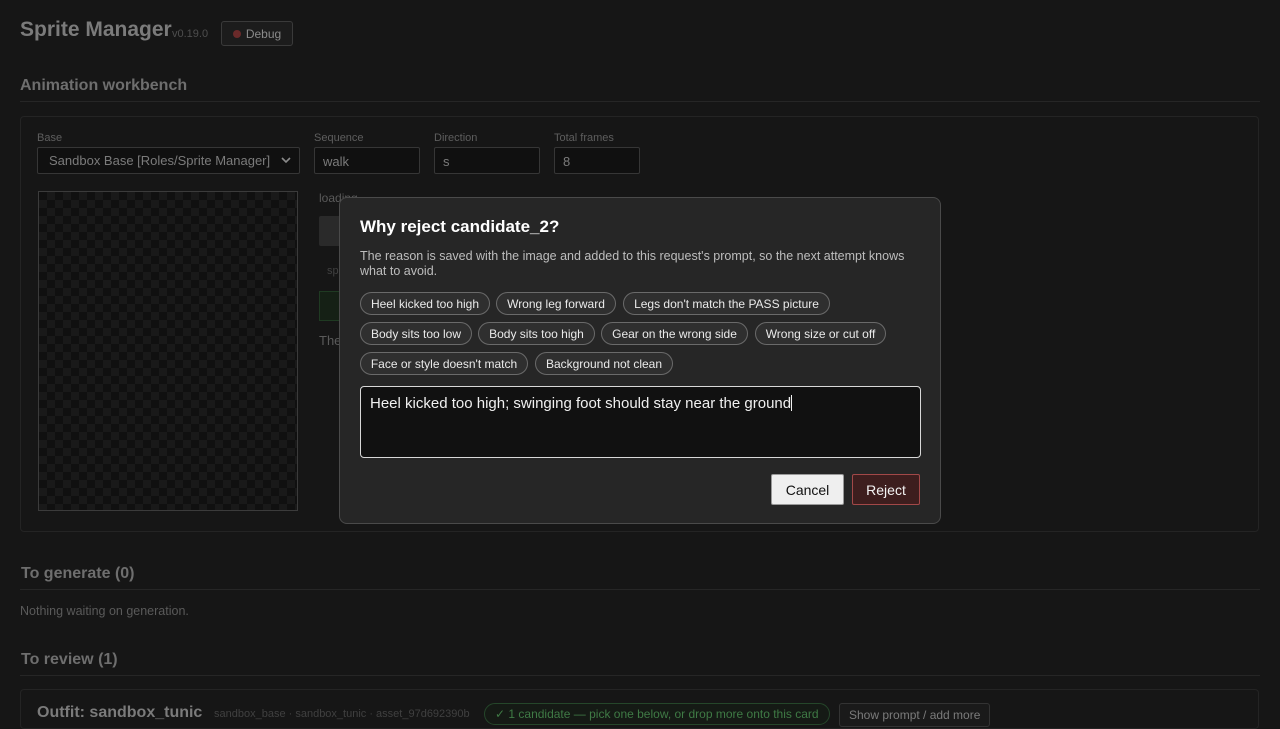 This screenshot has height=729, width=1280. Describe the element at coordinates (487, 160) in the screenshot. I see `direction-input: s` at that location.